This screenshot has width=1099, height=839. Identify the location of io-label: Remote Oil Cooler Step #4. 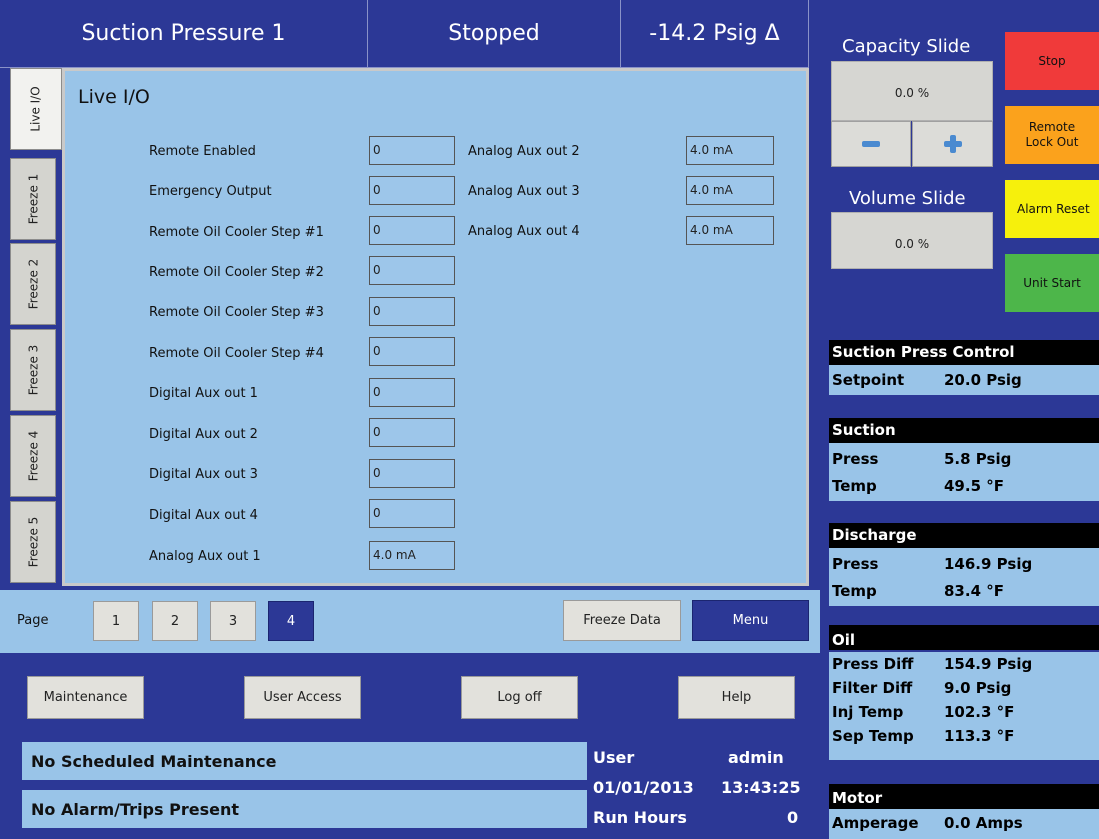
(236, 353).